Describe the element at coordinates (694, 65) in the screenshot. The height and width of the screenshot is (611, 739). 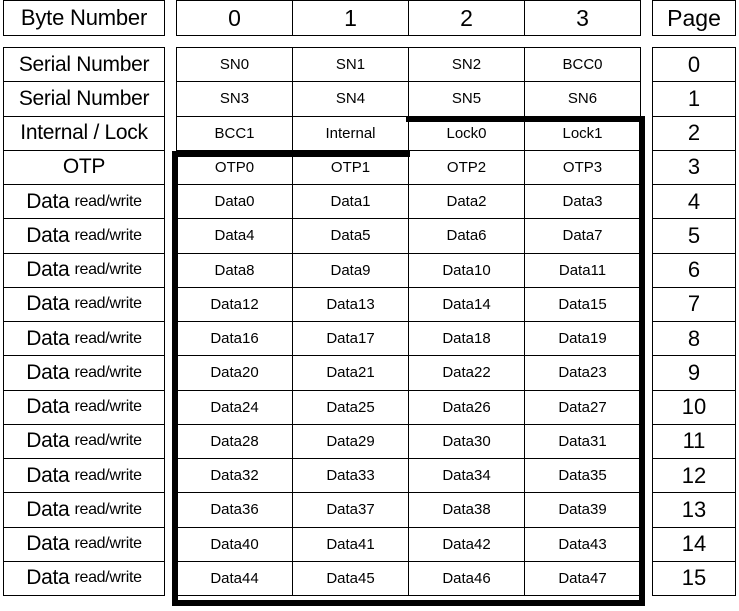
I see `page-number: 0` at that location.